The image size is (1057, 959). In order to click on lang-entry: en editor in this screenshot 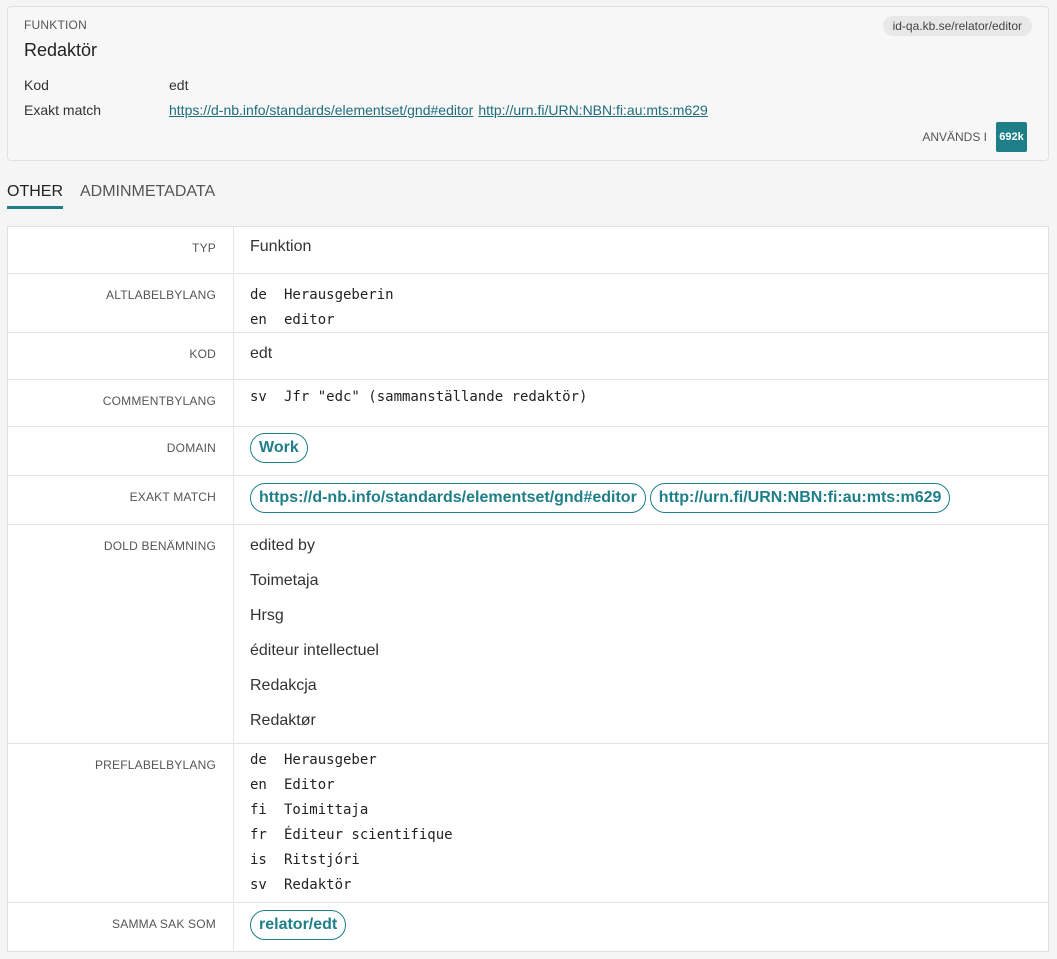, I will do `click(649, 320)`.